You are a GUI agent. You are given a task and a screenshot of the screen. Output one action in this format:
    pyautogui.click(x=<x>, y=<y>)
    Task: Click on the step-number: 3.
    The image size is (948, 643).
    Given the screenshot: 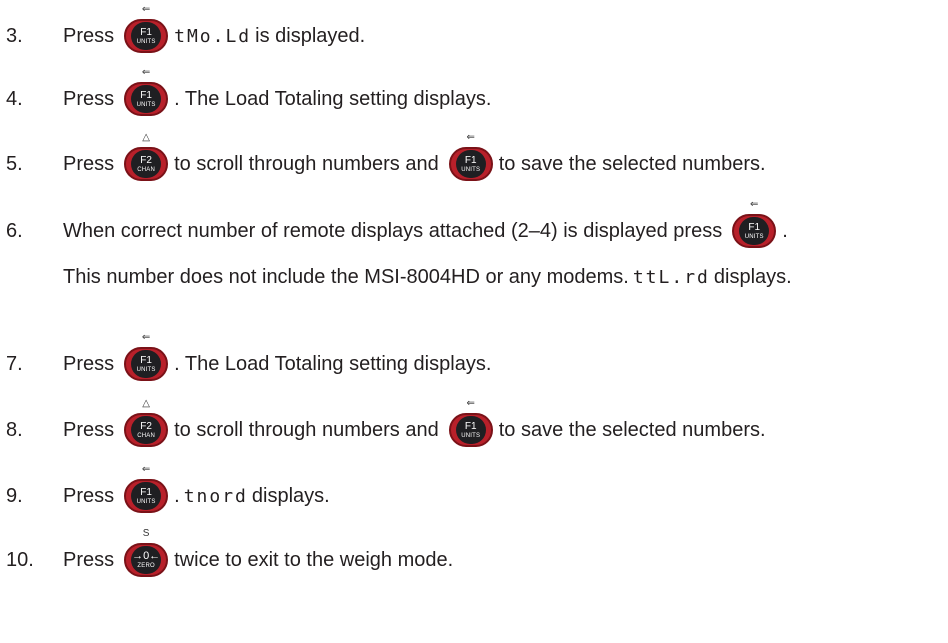 What is the action you would take?
    pyautogui.click(x=14, y=35)
    